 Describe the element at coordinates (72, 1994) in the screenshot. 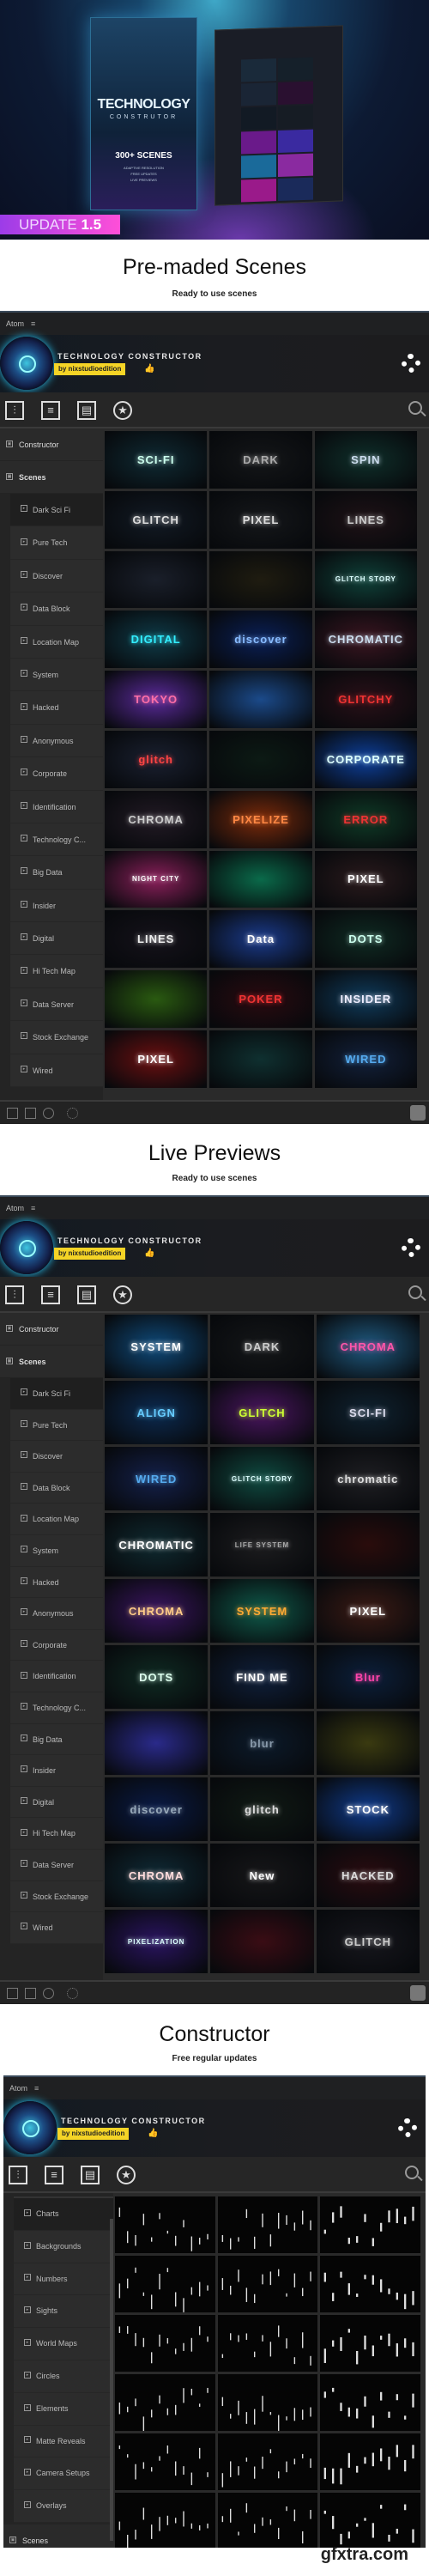

I see `gear-icon` at that location.